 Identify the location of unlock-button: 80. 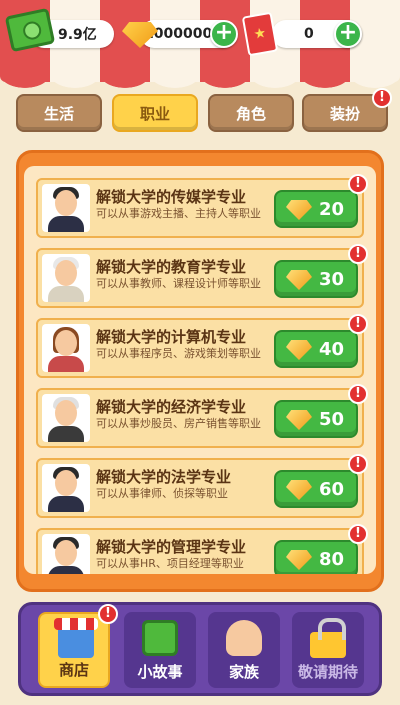
(316, 557).